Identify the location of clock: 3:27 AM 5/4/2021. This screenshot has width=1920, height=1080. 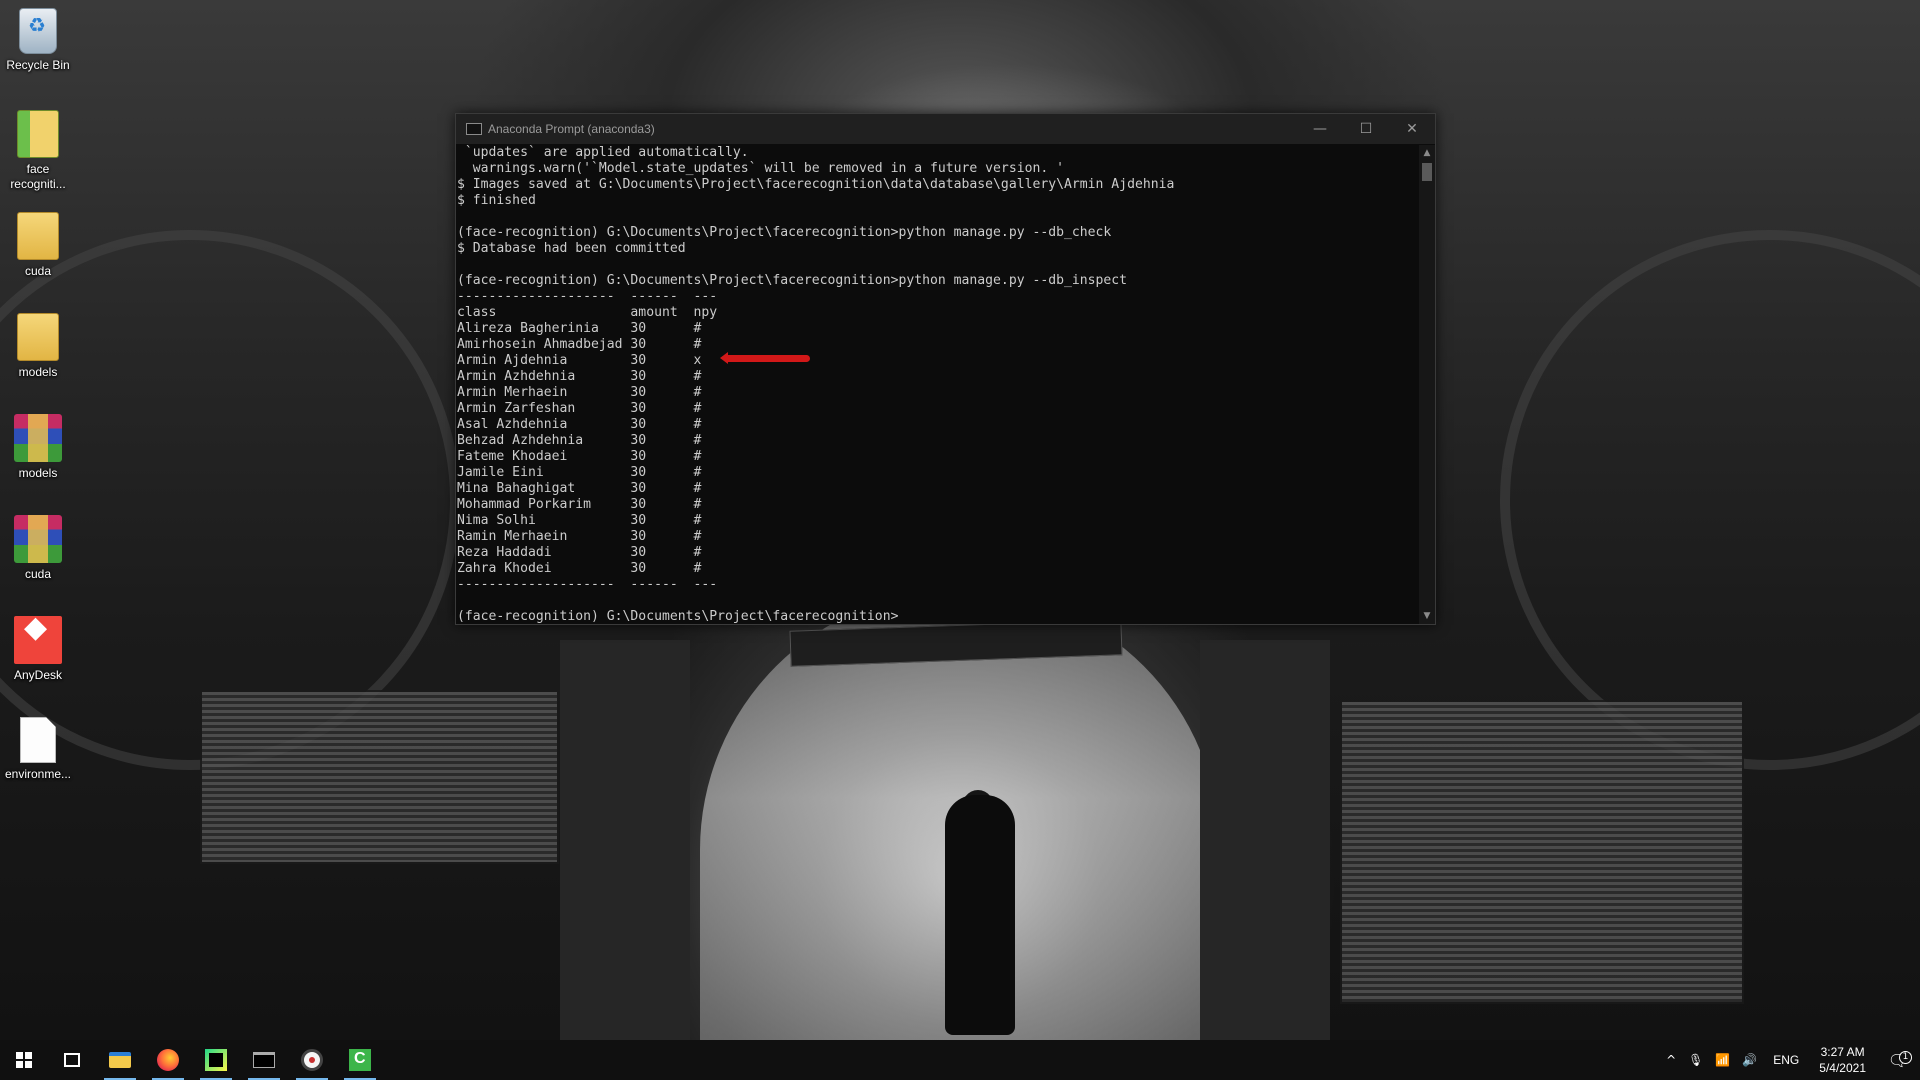
(1842, 1060).